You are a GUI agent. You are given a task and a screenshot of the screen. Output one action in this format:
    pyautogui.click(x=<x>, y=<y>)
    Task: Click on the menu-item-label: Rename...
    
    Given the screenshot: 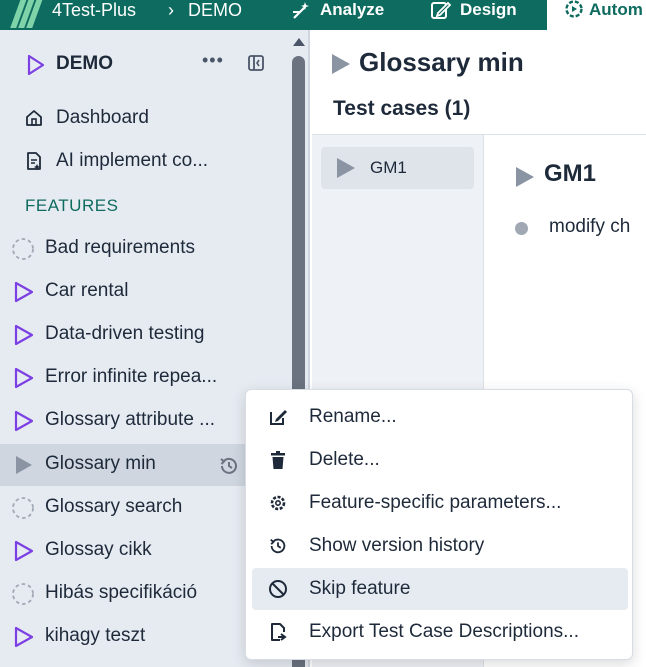 What is the action you would take?
    pyautogui.click(x=353, y=416)
    